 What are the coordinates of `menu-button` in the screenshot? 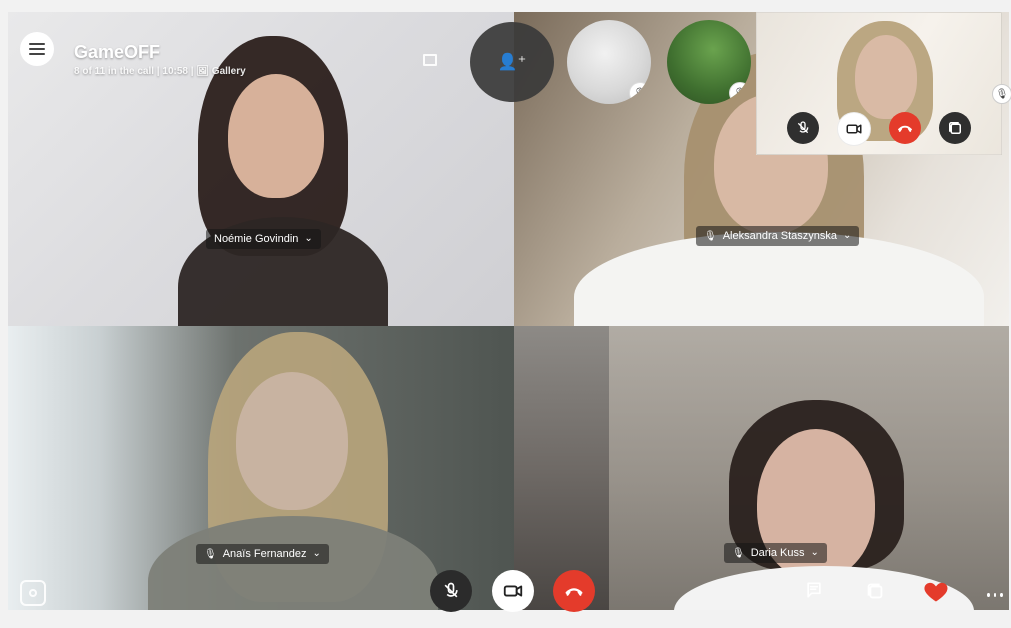 It's located at (37, 49).